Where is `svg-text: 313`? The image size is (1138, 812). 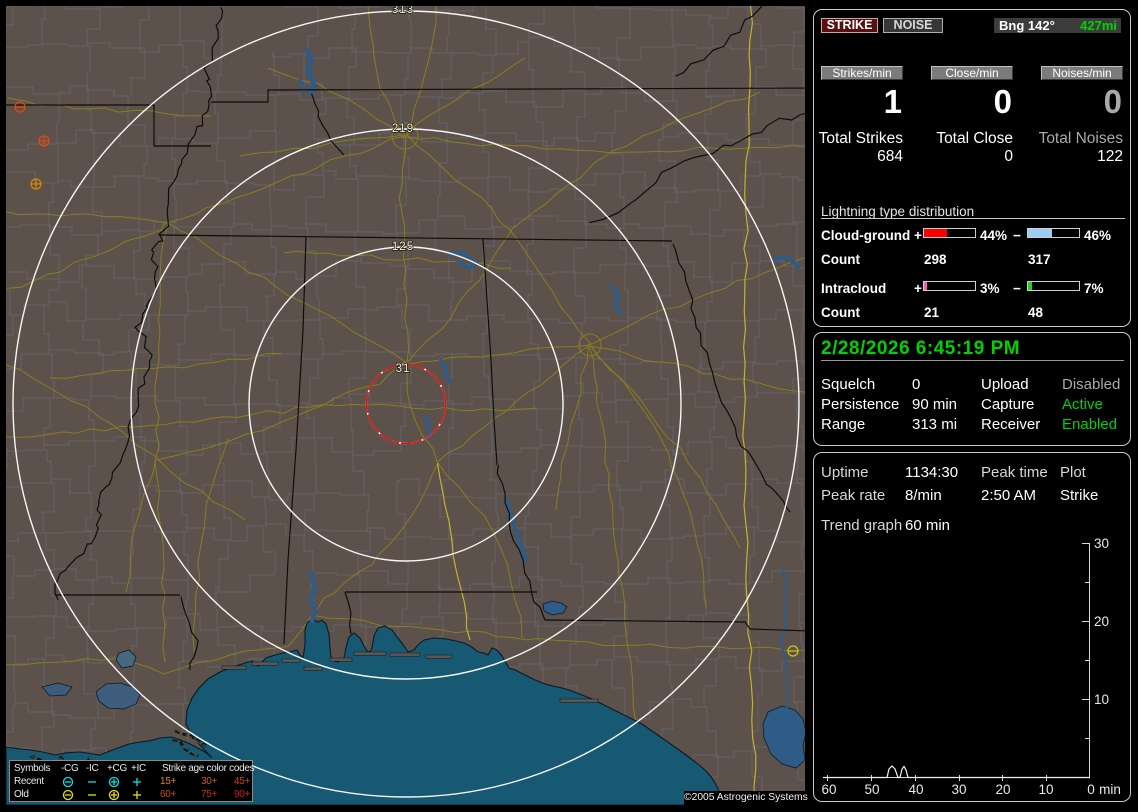
svg-text: 313 is located at coordinates (403, 10).